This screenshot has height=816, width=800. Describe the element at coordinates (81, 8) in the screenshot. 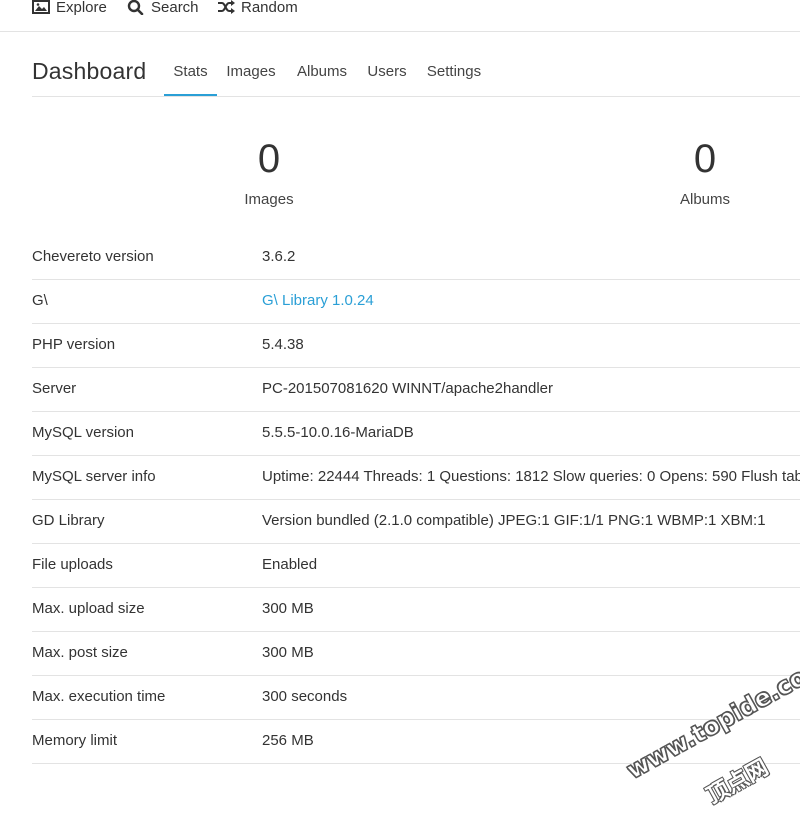

I see `nav-explore-label: Explore` at that location.